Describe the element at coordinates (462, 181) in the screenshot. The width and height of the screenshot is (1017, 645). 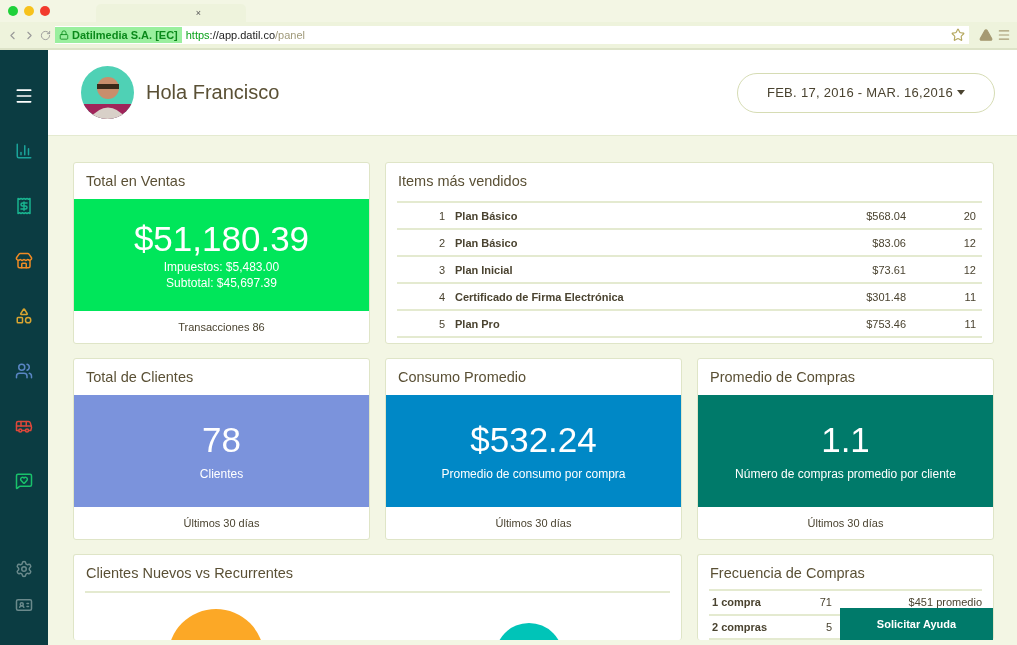
I see `card-title: Items más vendidos` at that location.